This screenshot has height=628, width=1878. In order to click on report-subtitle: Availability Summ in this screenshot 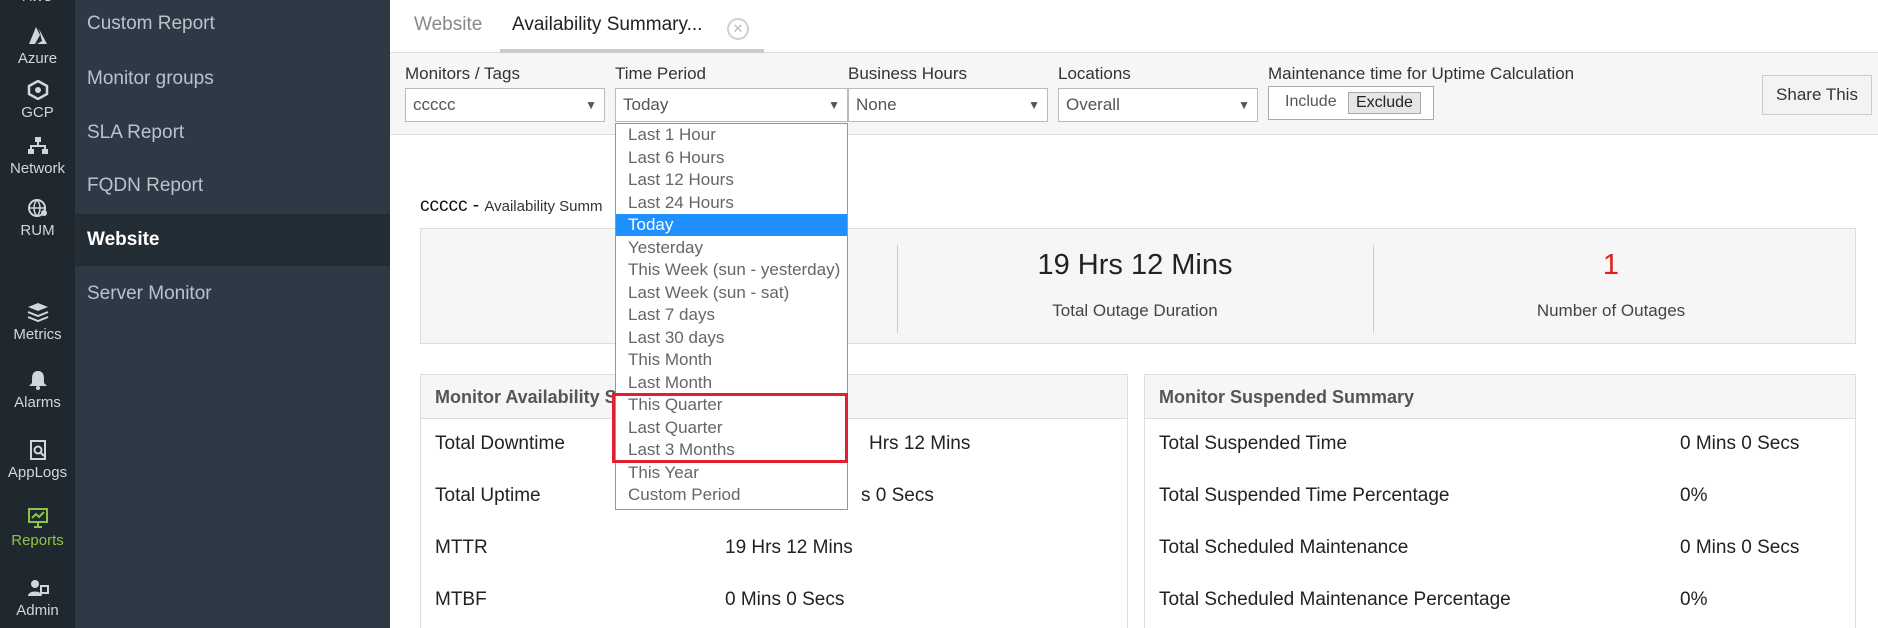, I will do `click(543, 206)`.